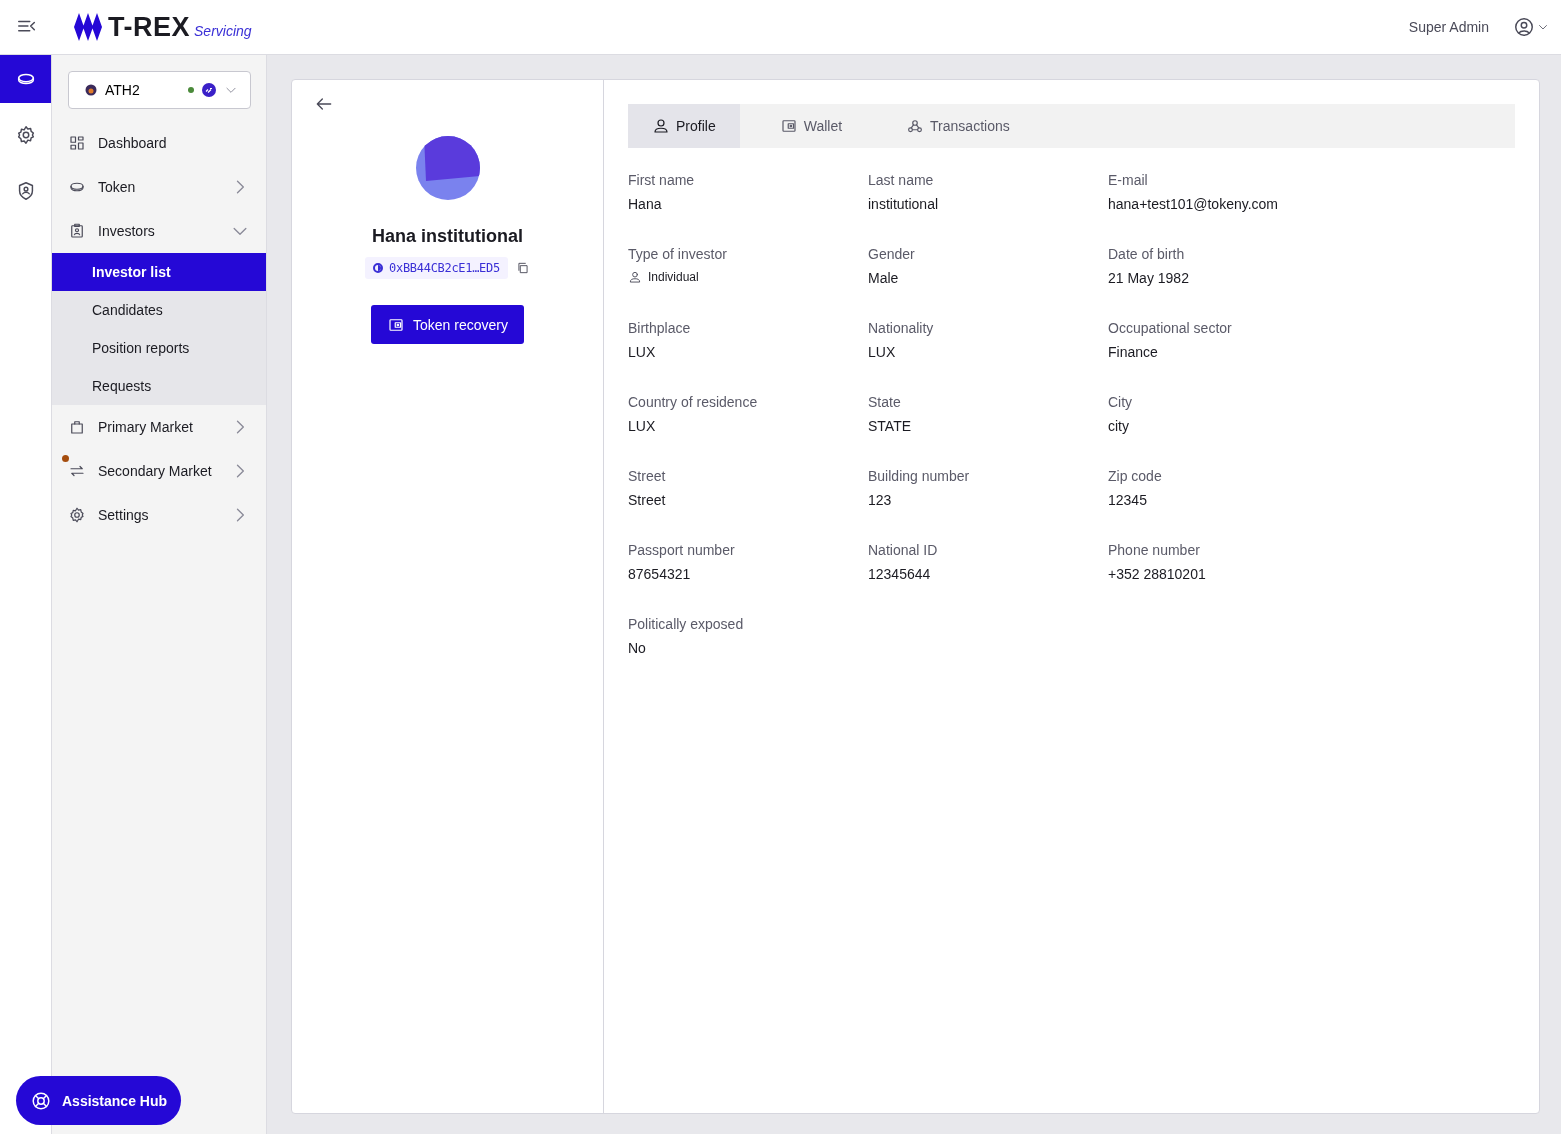  Describe the element at coordinates (77, 427) in the screenshot. I see `bag-icon` at that location.